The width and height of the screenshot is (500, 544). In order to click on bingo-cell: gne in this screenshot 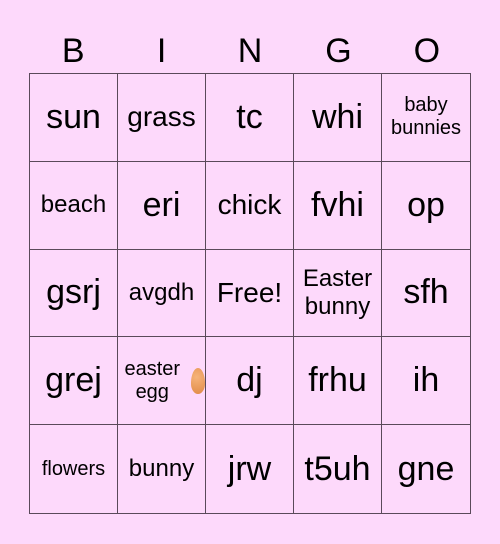, I will do `click(426, 469)`.